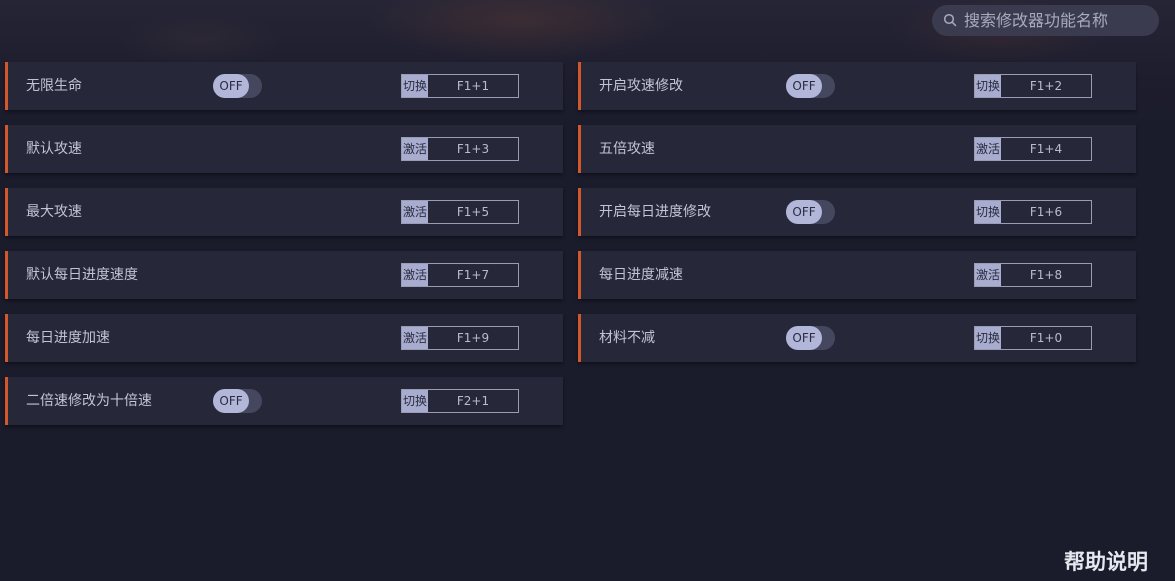 The image size is (1175, 581). Describe the element at coordinates (857, 86) in the screenshot. I see `cheat-row-enable-attack-speed: 开启攻速修改 OFF 切换 F1+2` at that location.